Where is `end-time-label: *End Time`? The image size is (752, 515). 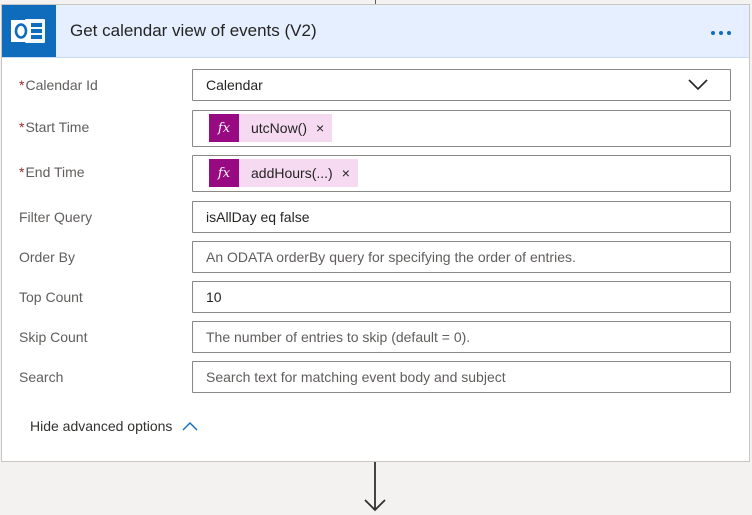
end-time-label: *End Time is located at coordinates (52, 172).